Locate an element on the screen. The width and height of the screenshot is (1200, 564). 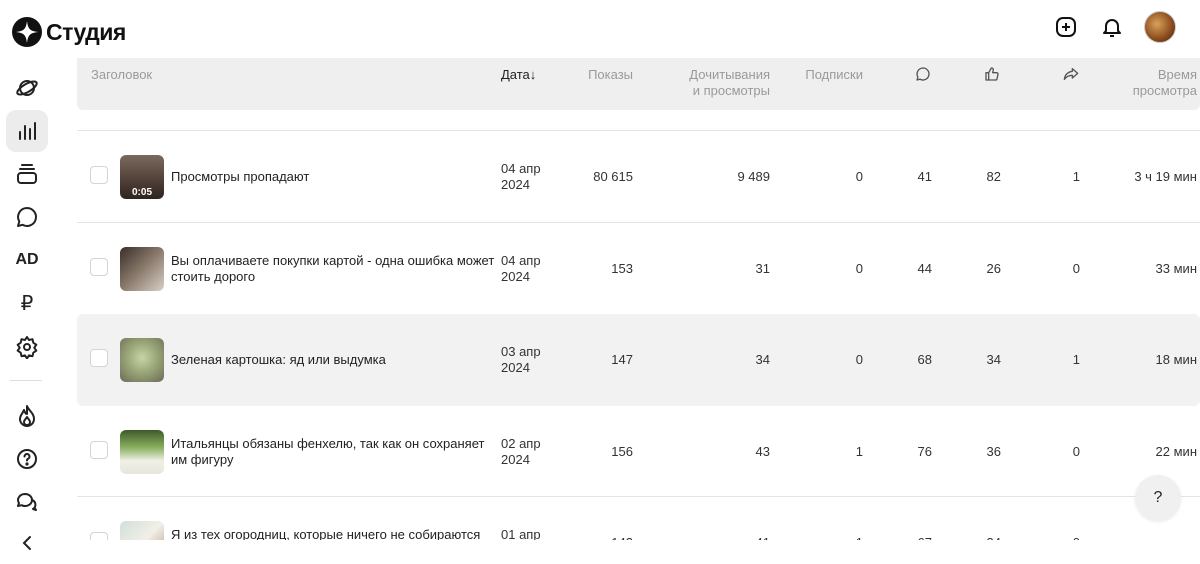
sidebar-divider is located at coordinates (26, 380).